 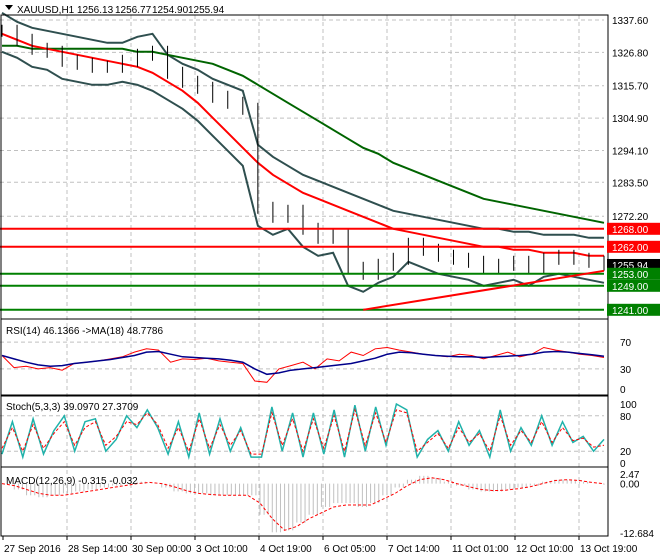 I want to click on trendline, so click(x=484, y=290).